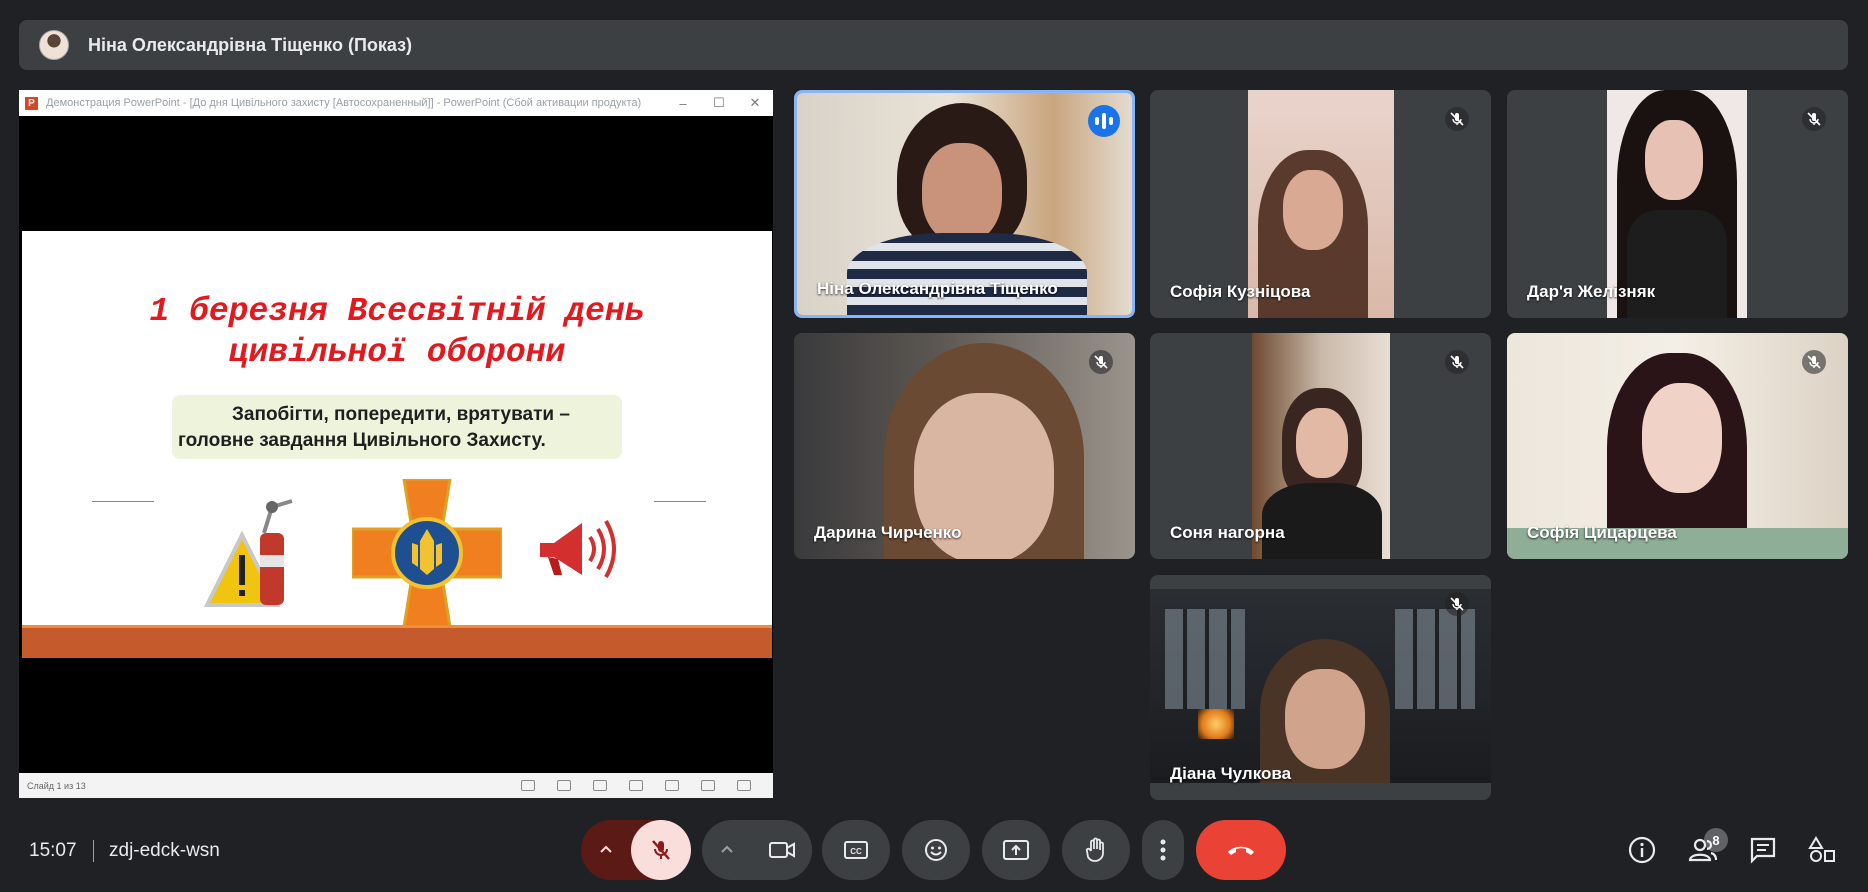 Image resolution: width=1868 pixels, height=892 pixels. Describe the element at coordinates (1104, 121) in the screenshot. I see `speaking-indicator-icon` at that location.